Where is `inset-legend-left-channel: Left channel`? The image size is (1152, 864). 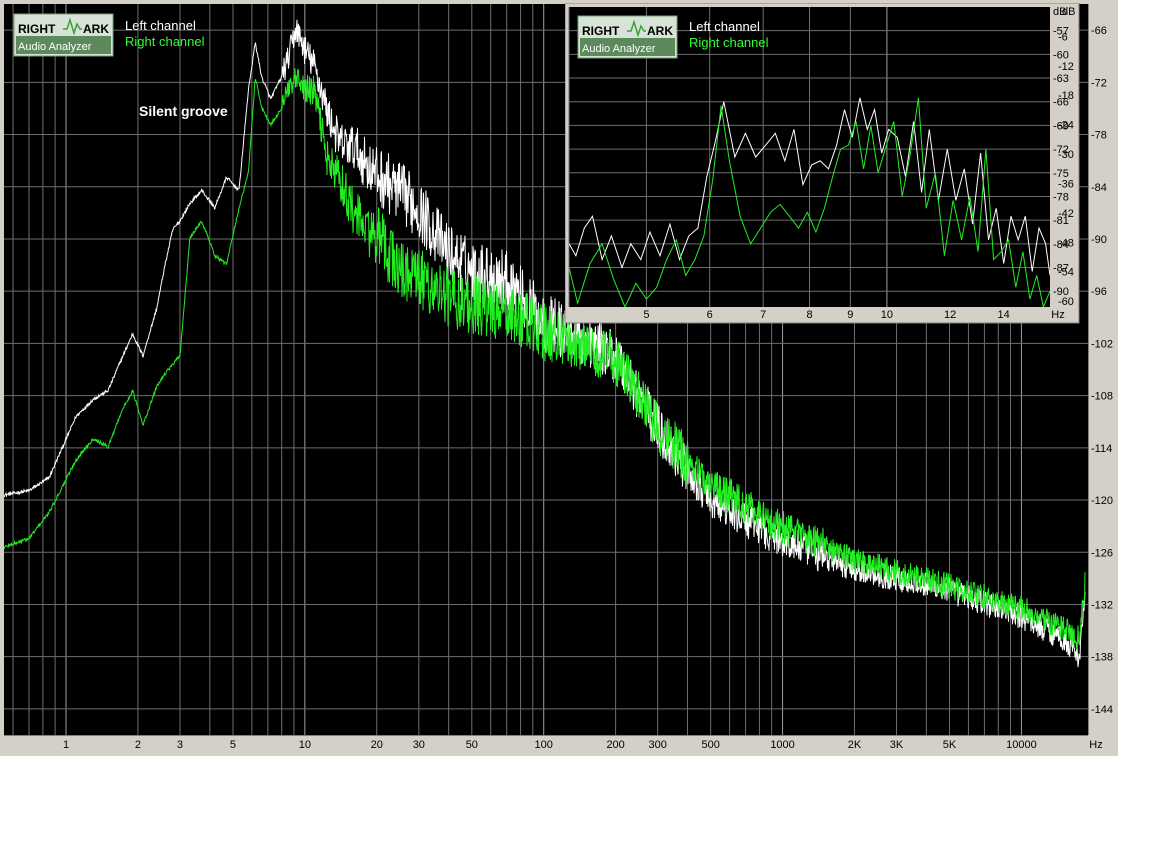 inset-legend-left-channel: Left channel is located at coordinates (724, 26).